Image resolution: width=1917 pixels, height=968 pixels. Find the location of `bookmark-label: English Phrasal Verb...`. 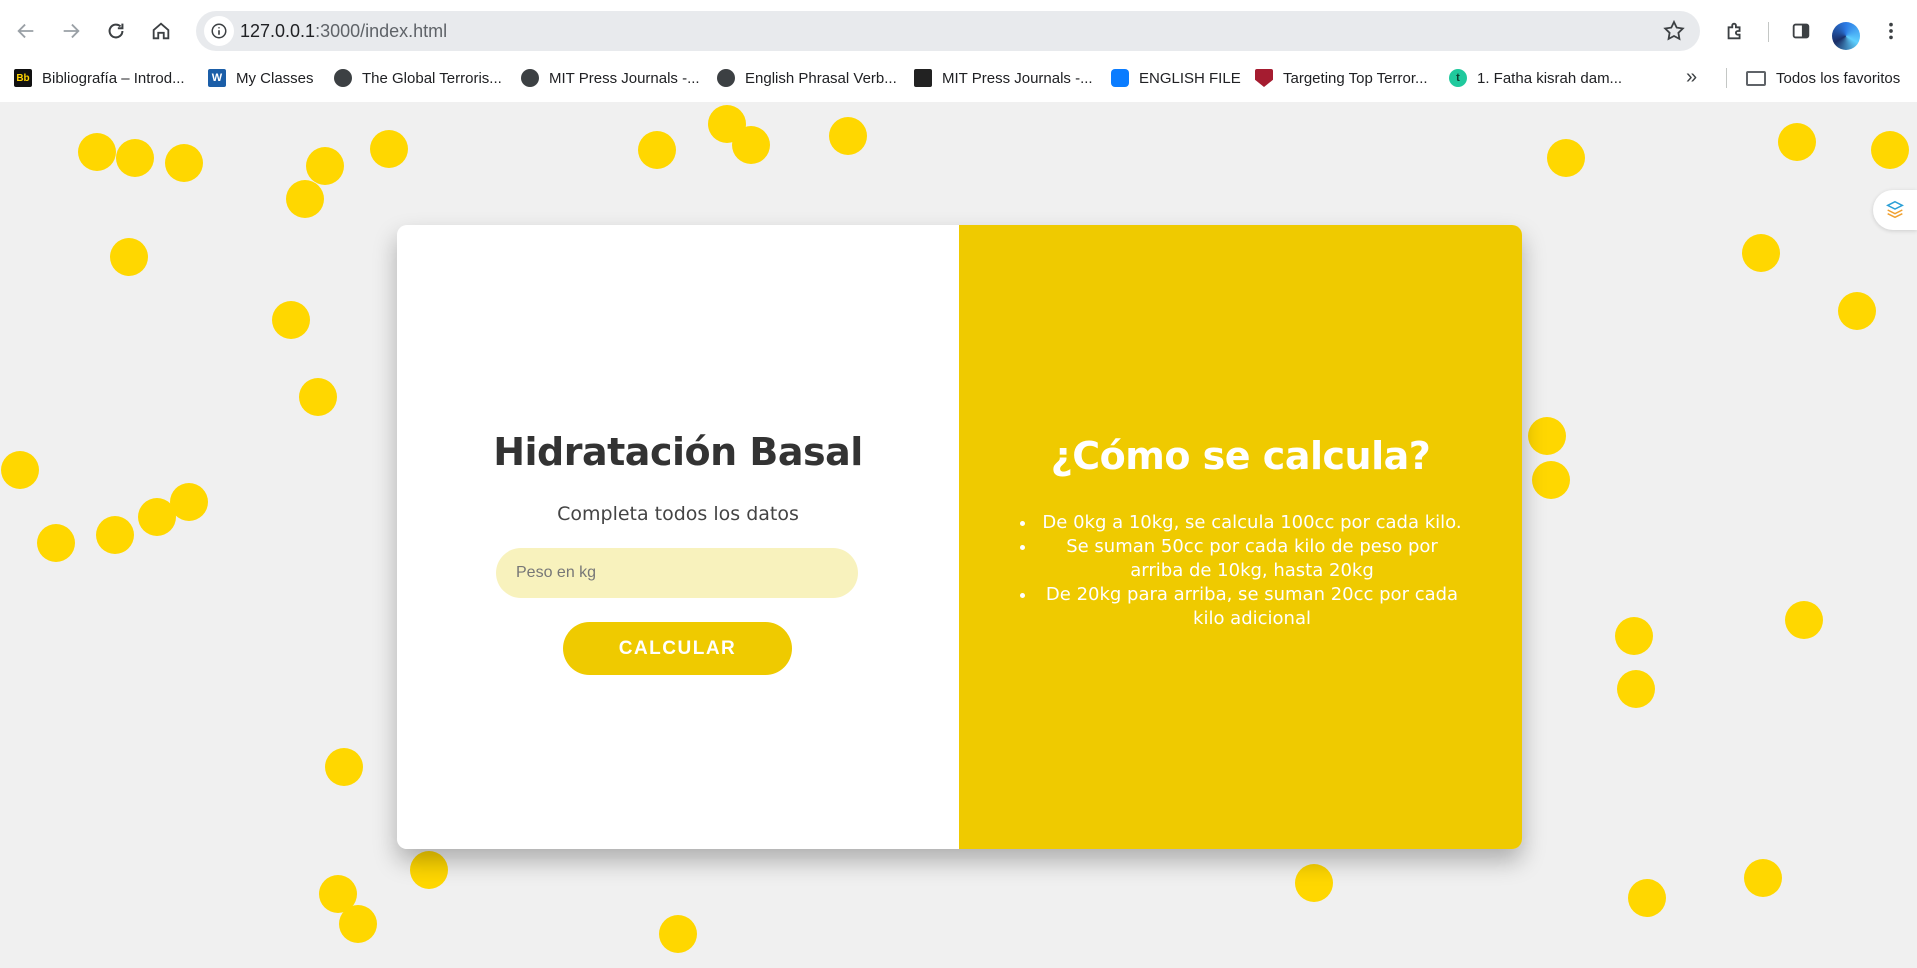

bookmark-label: English Phrasal Verb... is located at coordinates (821, 78).